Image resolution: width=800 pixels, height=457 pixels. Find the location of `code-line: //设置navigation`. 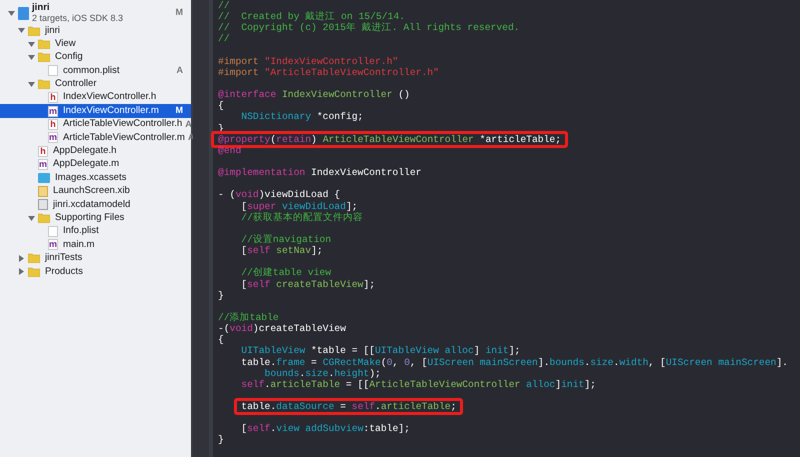

code-line: //设置navigation is located at coordinates (286, 240).